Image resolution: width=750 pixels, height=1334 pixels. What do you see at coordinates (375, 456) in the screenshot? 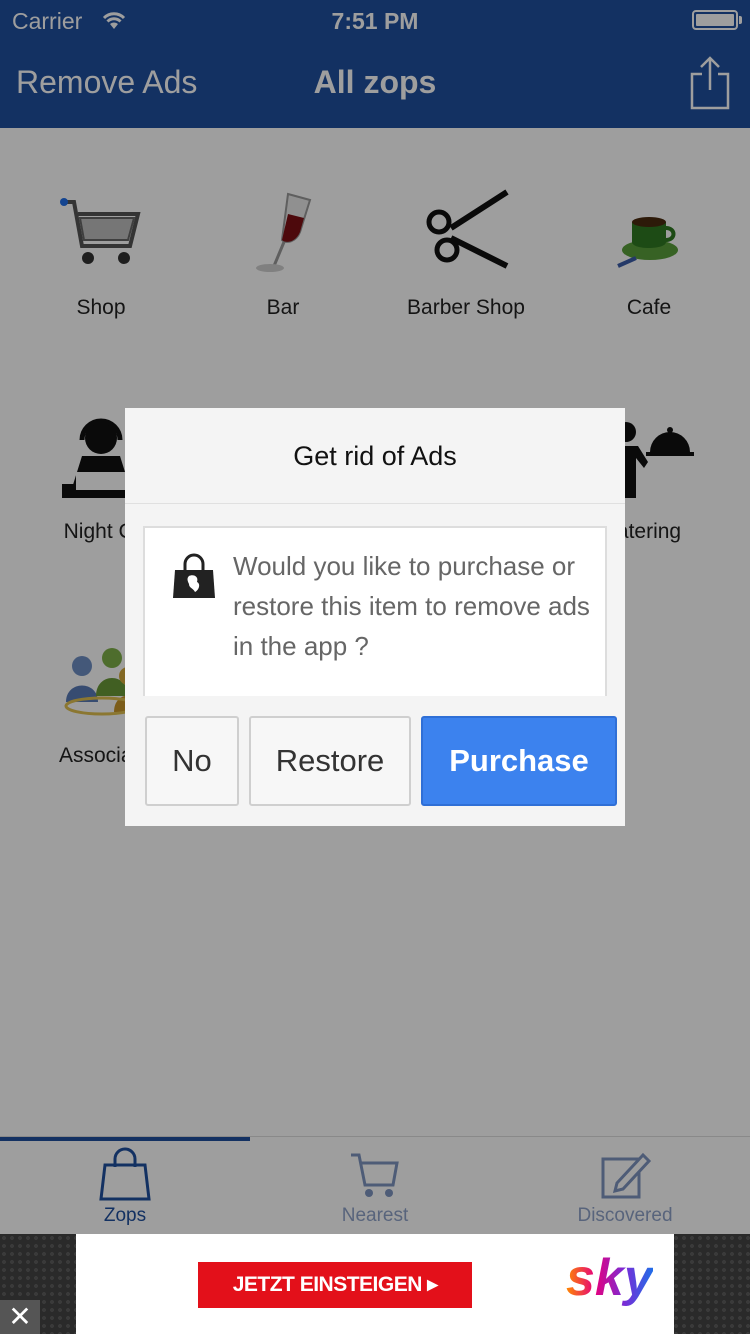
I see `dialog-title: Get rid of Ads` at bounding box center [375, 456].